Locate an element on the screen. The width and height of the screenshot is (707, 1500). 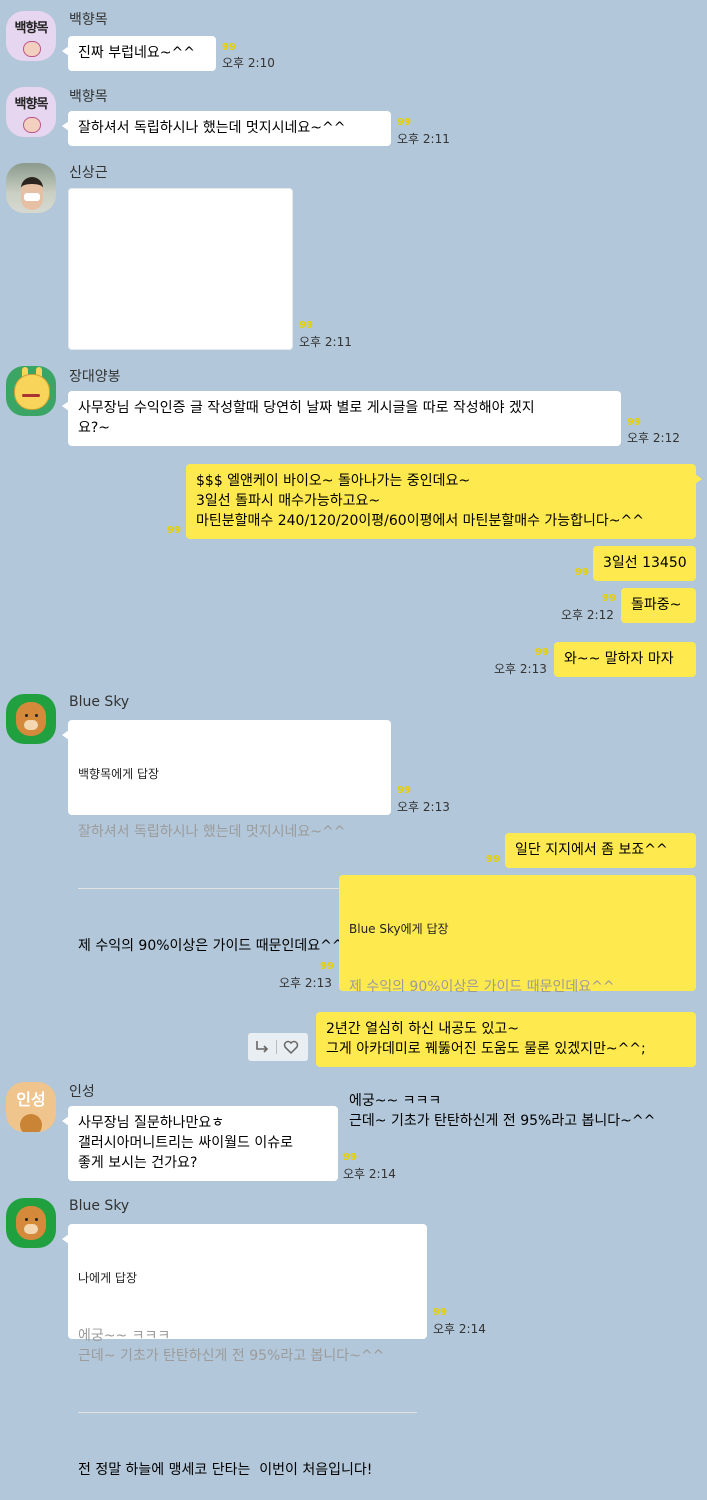
message-bubble: 3일선 13450 is located at coordinates (644, 563).